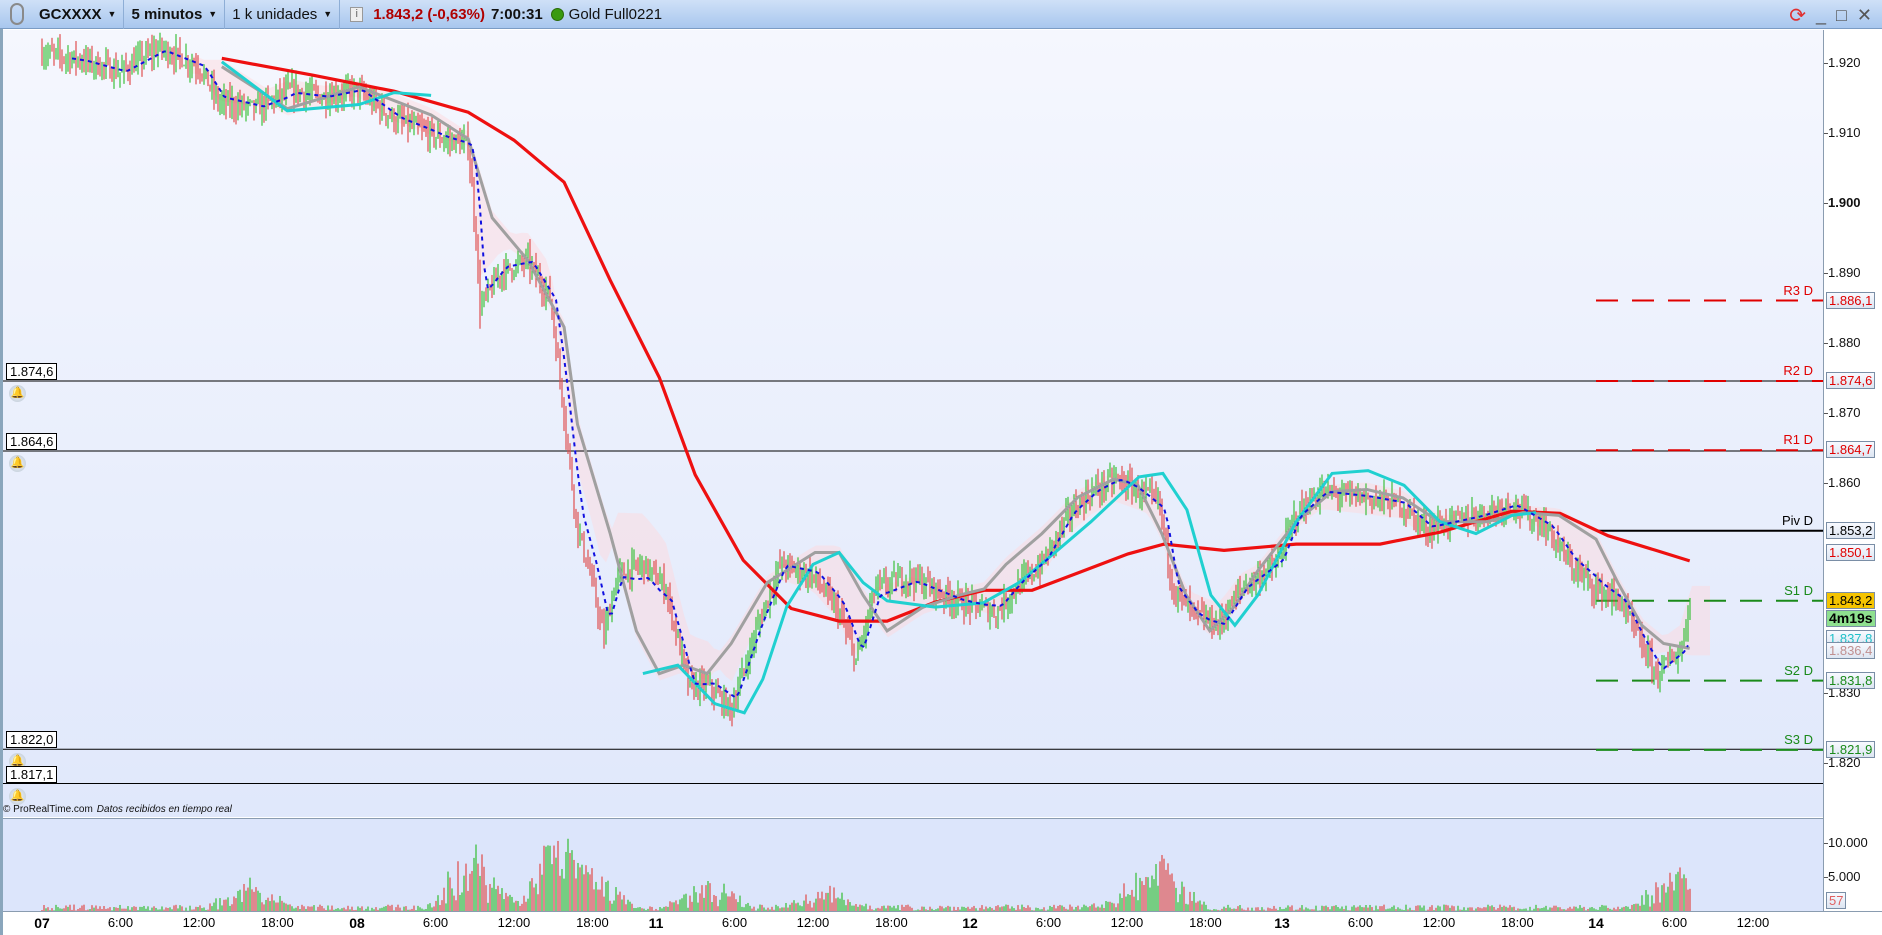 This screenshot has width=1882, height=935. I want to click on instrument-name: Gold Full0221, so click(615, 14).